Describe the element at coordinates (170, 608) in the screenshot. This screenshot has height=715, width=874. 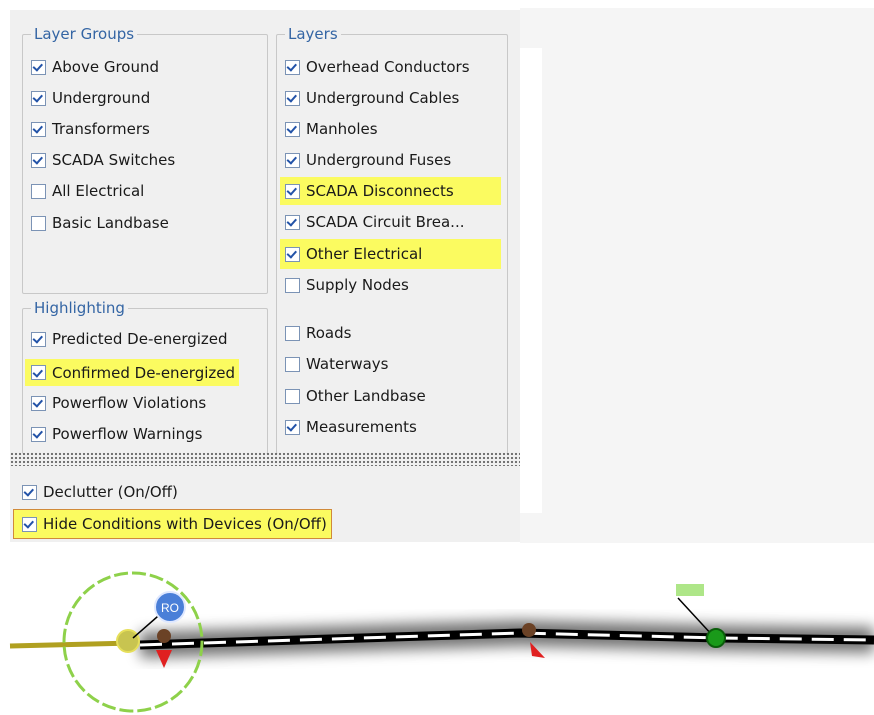
I see `ro-badge-label: RO` at that location.